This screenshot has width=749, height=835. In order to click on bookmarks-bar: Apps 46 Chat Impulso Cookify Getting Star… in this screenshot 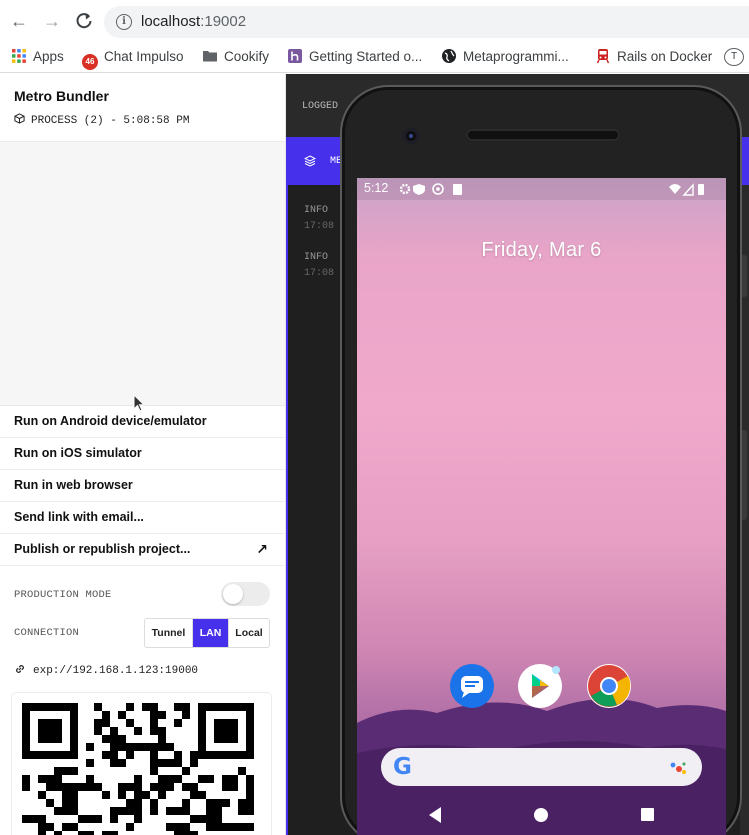, I will do `click(374, 57)`.